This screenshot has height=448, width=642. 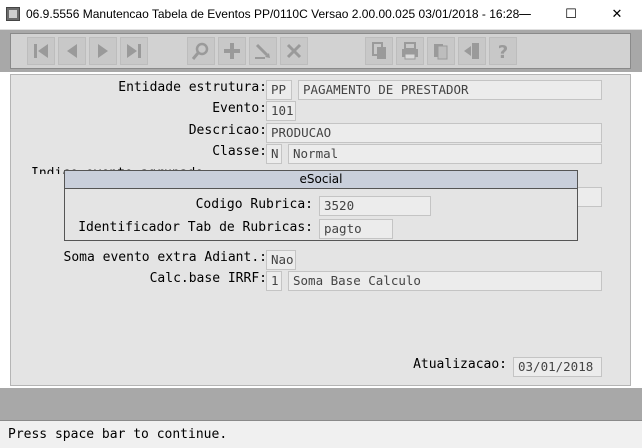 What do you see at coordinates (118, 434) in the screenshot?
I see `status-message: Press space bar to continue.` at bounding box center [118, 434].